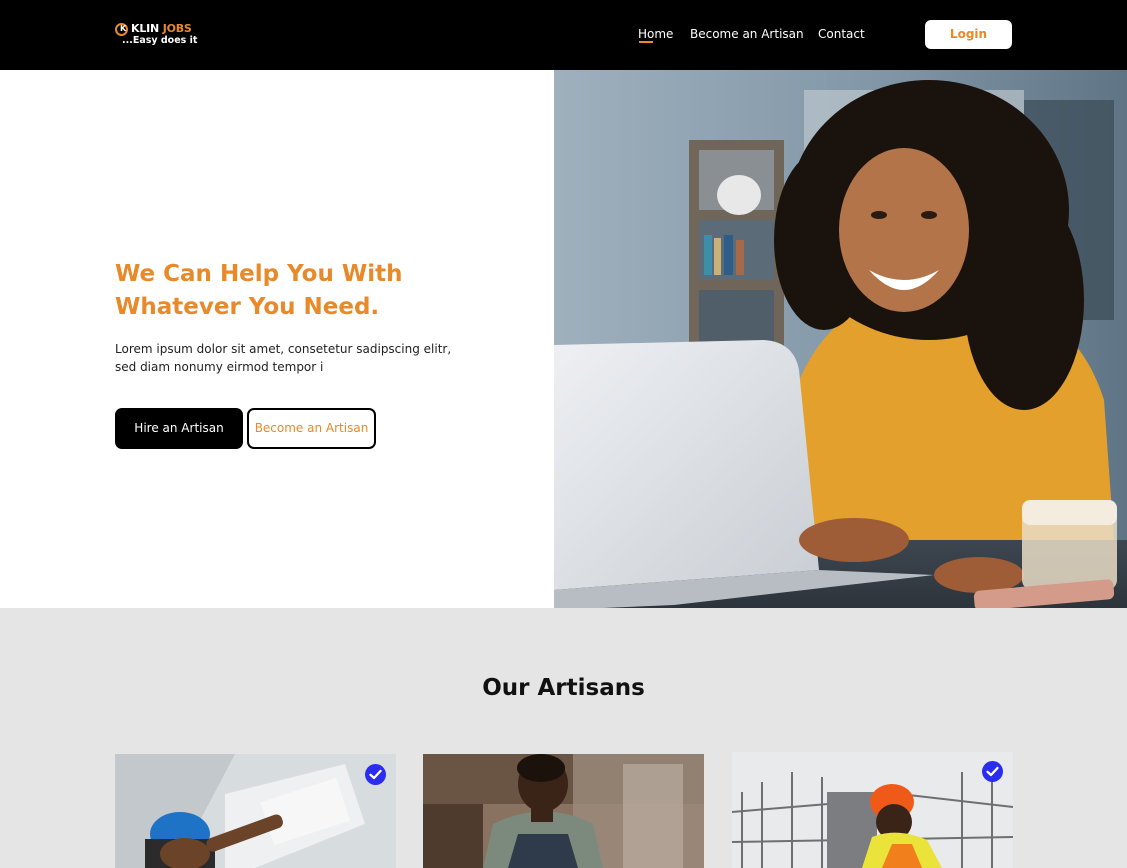 Image resolution: width=1127 pixels, height=868 pixels. What do you see at coordinates (161, 28) in the screenshot?
I see `brand-name: KLIN JOBS` at bounding box center [161, 28].